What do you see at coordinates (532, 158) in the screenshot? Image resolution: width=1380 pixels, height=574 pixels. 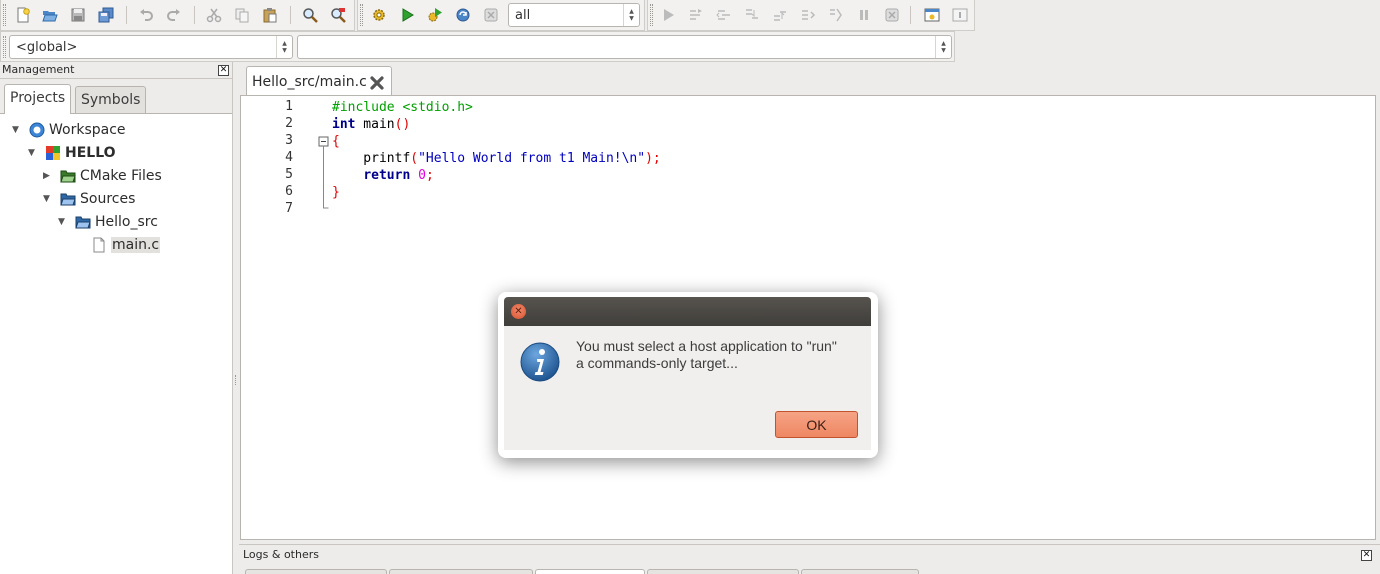 I see `code-token: "Hello World from t1 Main!\n"` at bounding box center [532, 158].